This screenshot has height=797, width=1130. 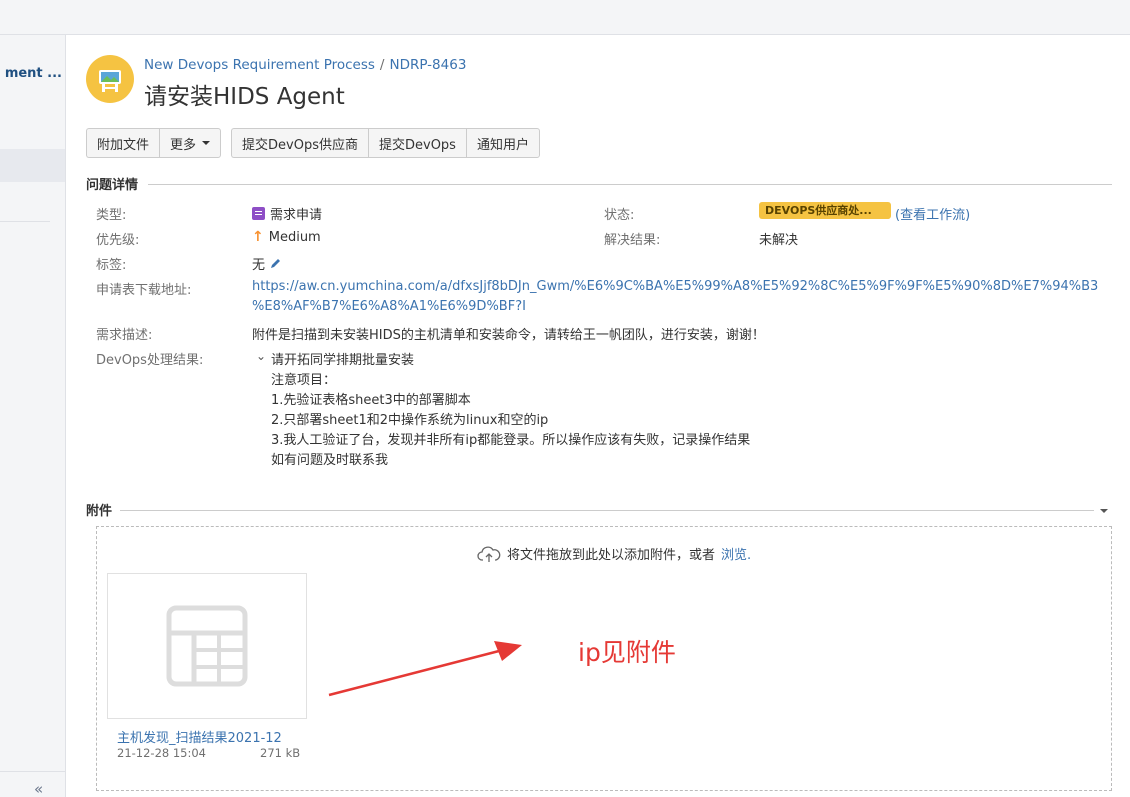 What do you see at coordinates (118, 240) in the screenshot?
I see `priority-label: 优先级:` at bounding box center [118, 240].